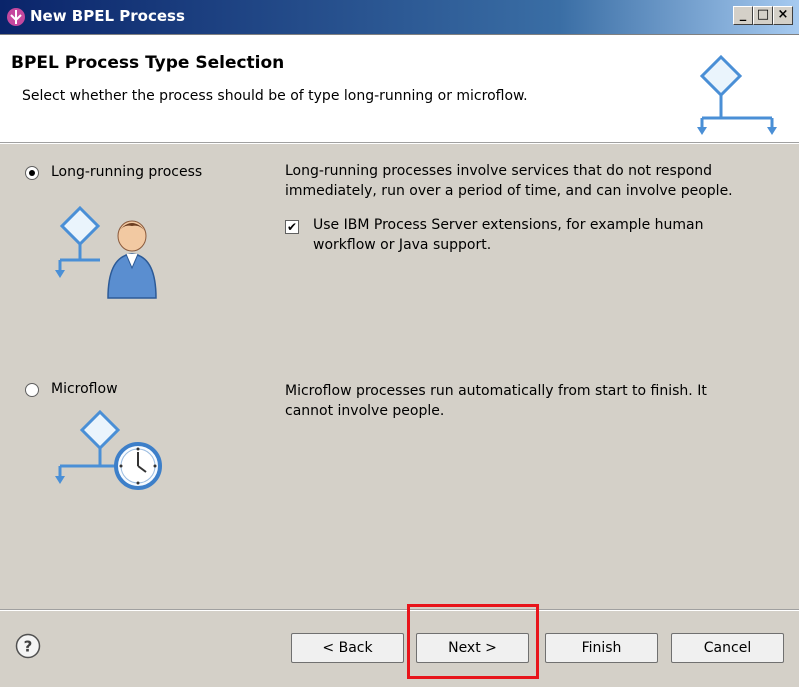 The height and width of the screenshot is (687, 799). Describe the element at coordinates (107, 16) in the screenshot. I see `window-title: New BPEL Process` at that location.